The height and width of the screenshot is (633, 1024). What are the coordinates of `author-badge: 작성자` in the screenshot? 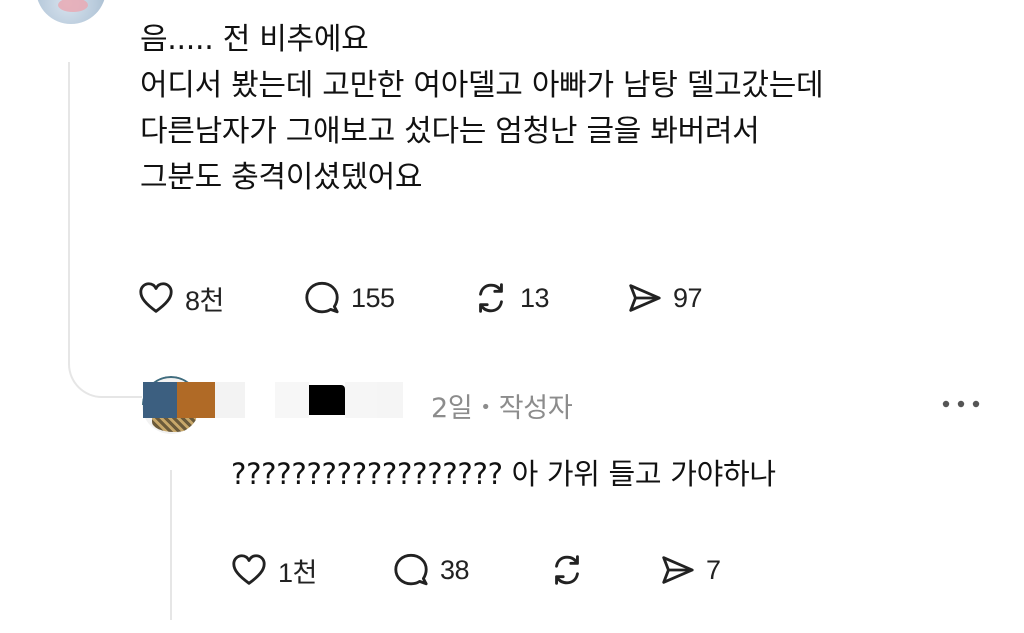 It's located at (535, 408).